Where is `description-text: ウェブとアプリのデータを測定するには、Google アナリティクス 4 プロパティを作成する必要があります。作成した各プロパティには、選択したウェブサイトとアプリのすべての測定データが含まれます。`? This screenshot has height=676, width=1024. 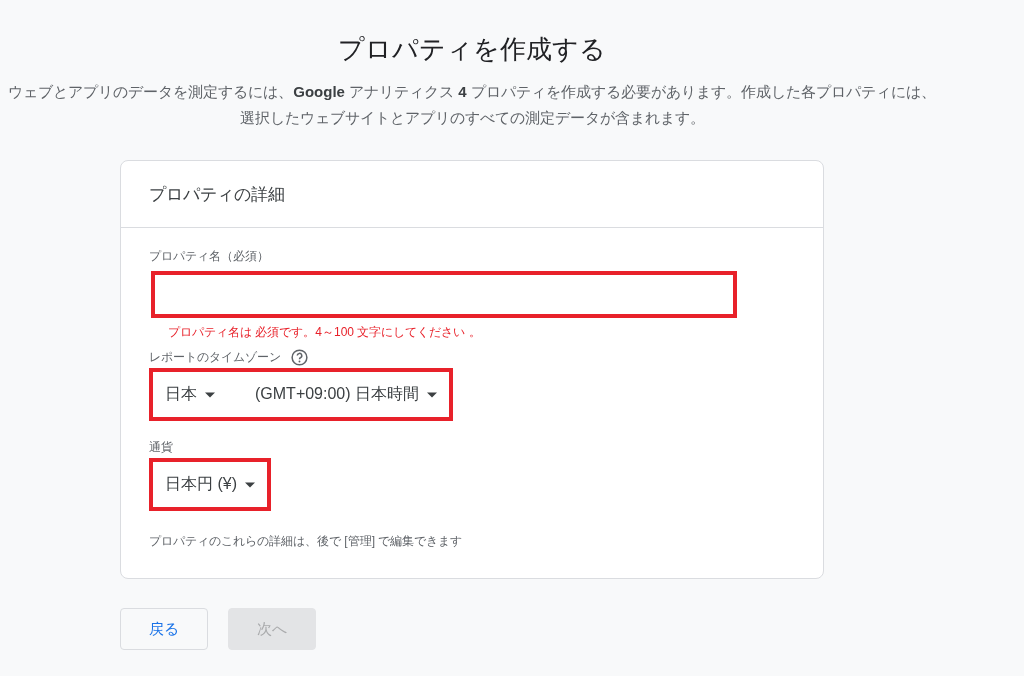 description-text: ウェブとアプリのデータを測定するには、Google アナリティクス 4 プロパティを作成する必要があります。作成した各プロパティには、選択したウェブサイトとアプリのすべての測定データが含まれます。 is located at coordinates (472, 105).